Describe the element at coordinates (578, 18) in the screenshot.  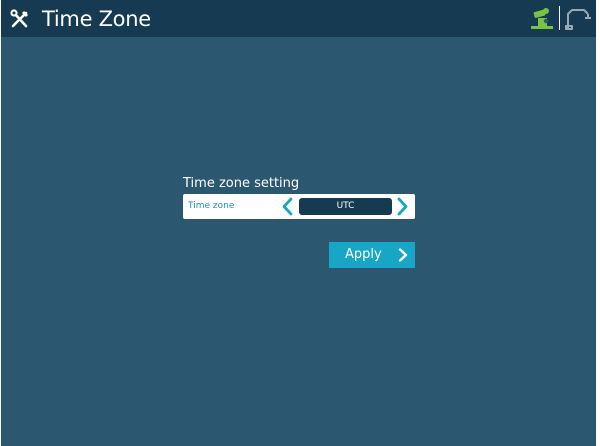
I see `robot-arm-icon` at that location.